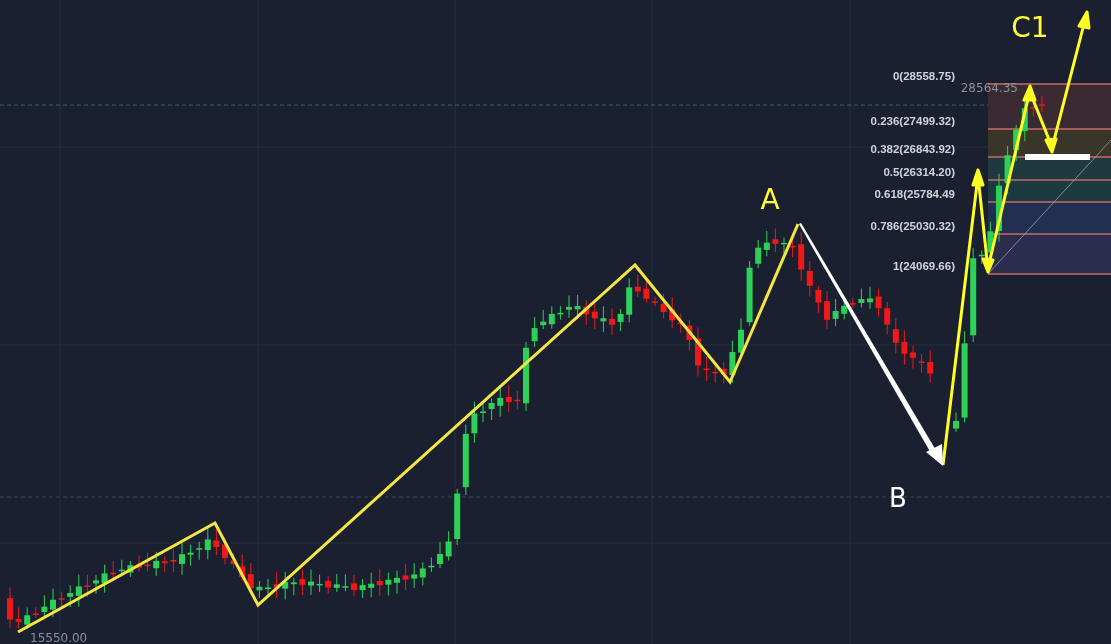 The height and width of the screenshot is (644, 1111). Describe the element at coordinates (914, 194) in the screenshot. I see `fib-level-label: 0.618(25784.49` at that location.